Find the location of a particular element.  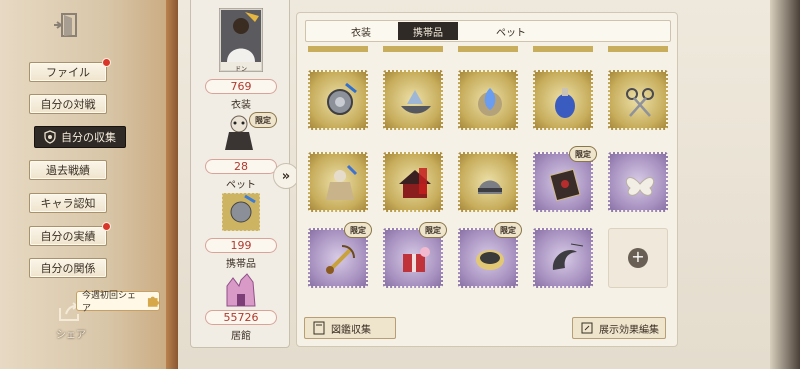

edit-display-label: 展示効果編集 is located at coordinates (629, 330).